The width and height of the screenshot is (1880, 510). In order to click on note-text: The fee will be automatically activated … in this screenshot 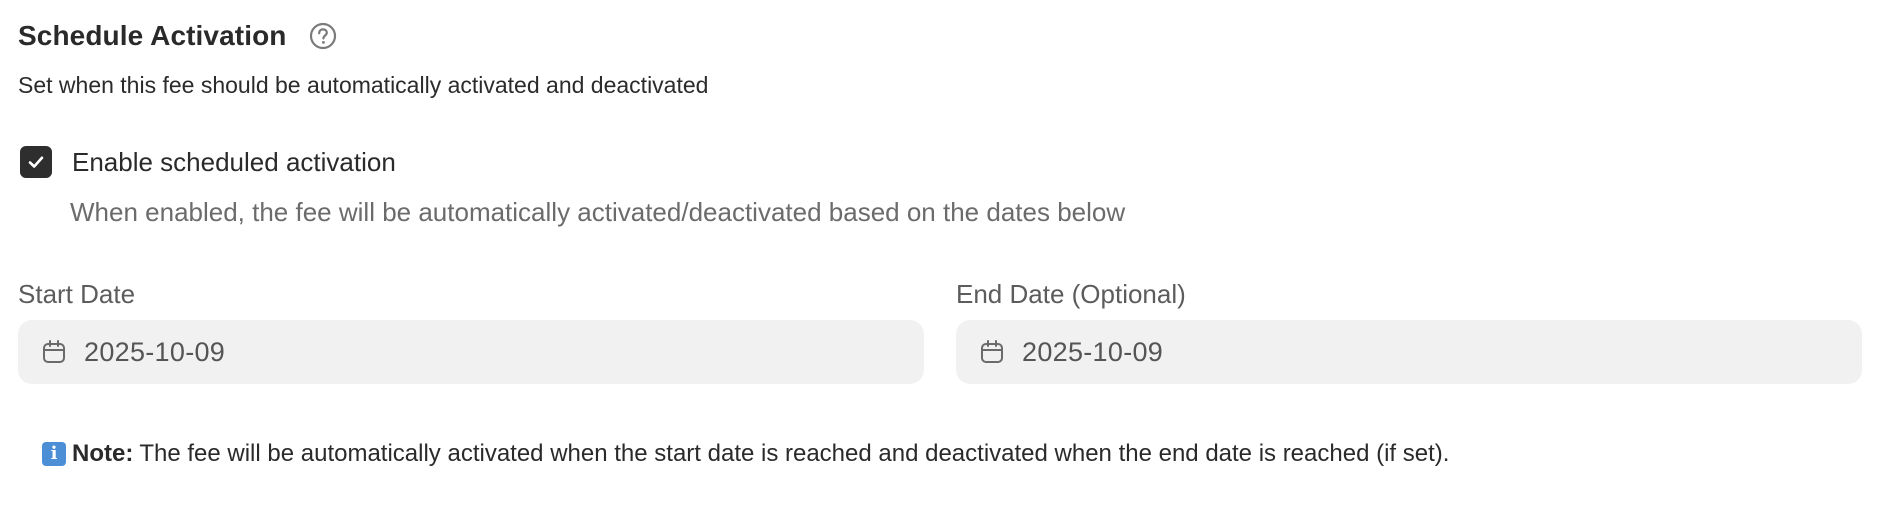, I will do `click(794, 453)`.